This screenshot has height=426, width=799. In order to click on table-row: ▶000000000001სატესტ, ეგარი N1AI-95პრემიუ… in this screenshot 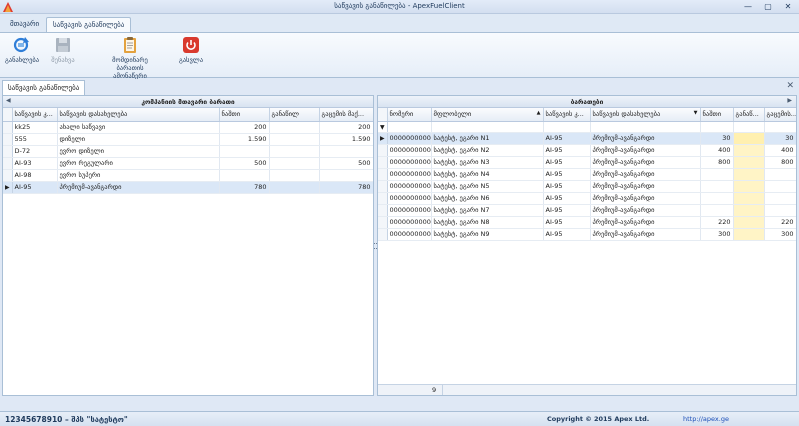, I will do `click(587, 138)`.